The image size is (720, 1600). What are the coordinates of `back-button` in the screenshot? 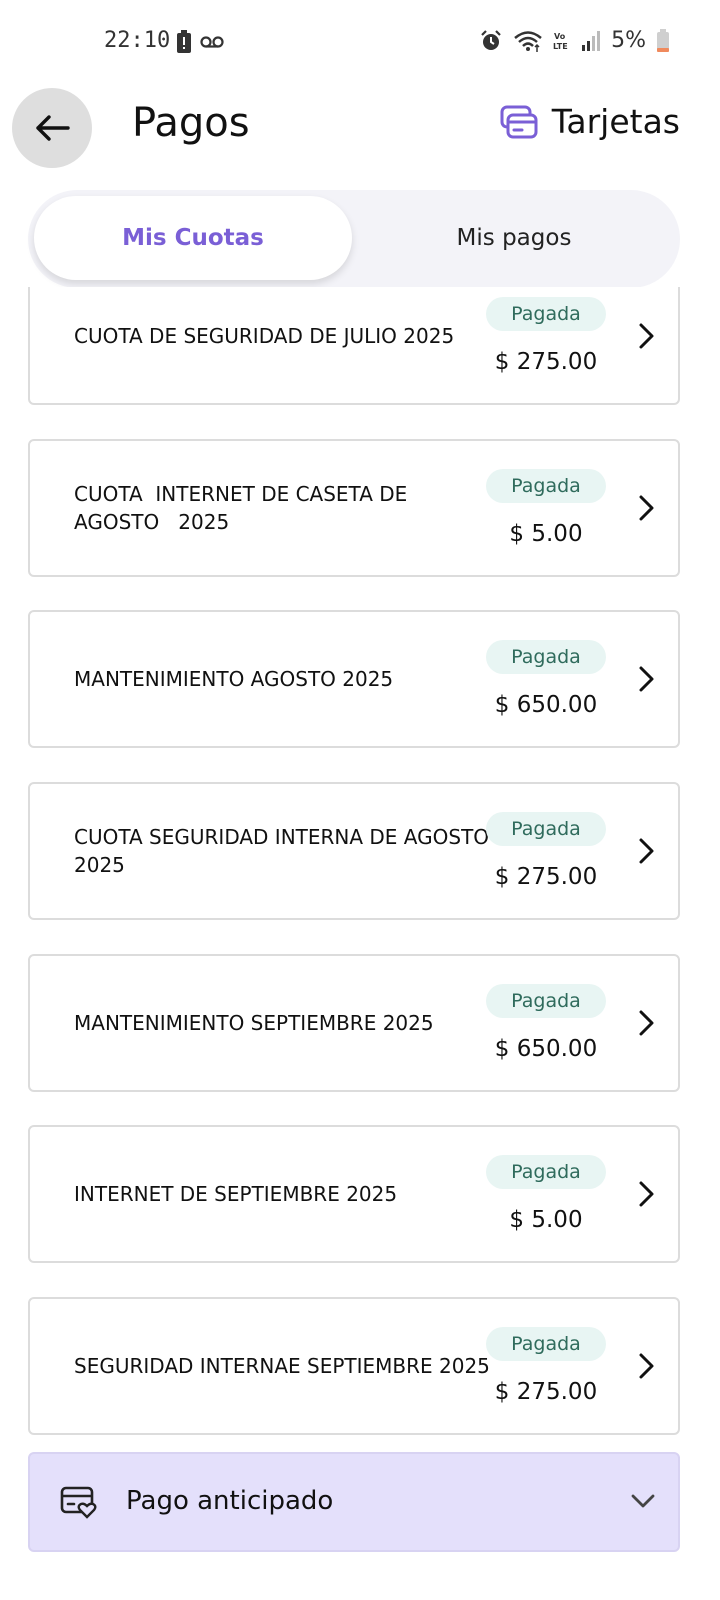 It's located at (52, 128).